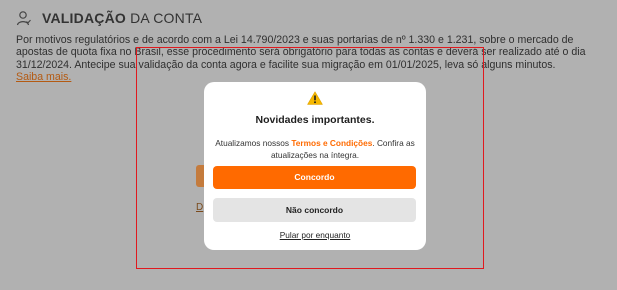  I want to click on terms-link: Termos e Condições, so click(331, 143).